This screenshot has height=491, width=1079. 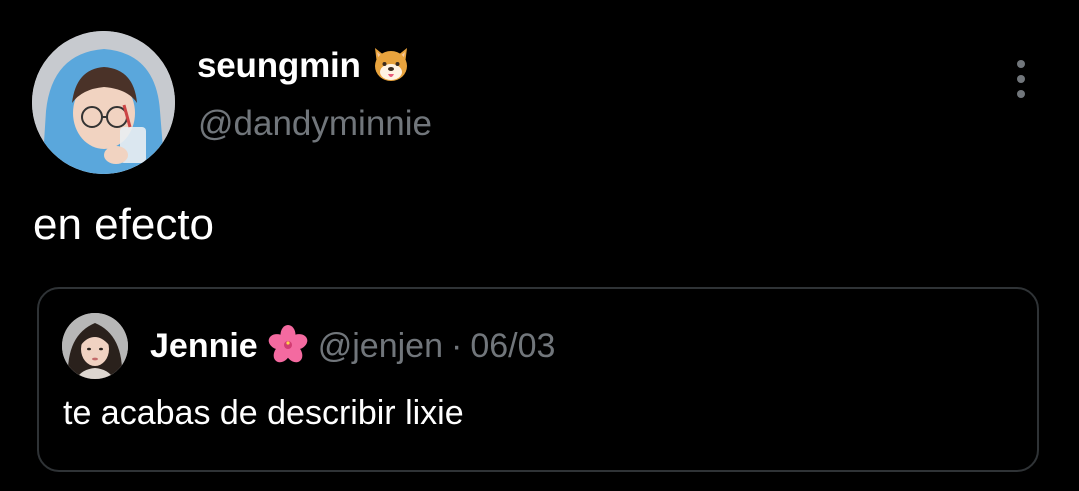 I want to click on author-avatar, so click(x=103, y=102).